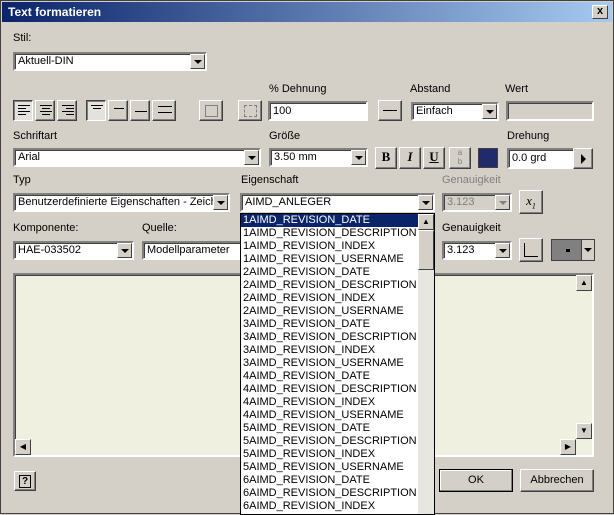 The image size is (614, 515). Describe the element at coordinates (137, 157) in the screenshot. I see `schriftart-combo: Arial` at that location.